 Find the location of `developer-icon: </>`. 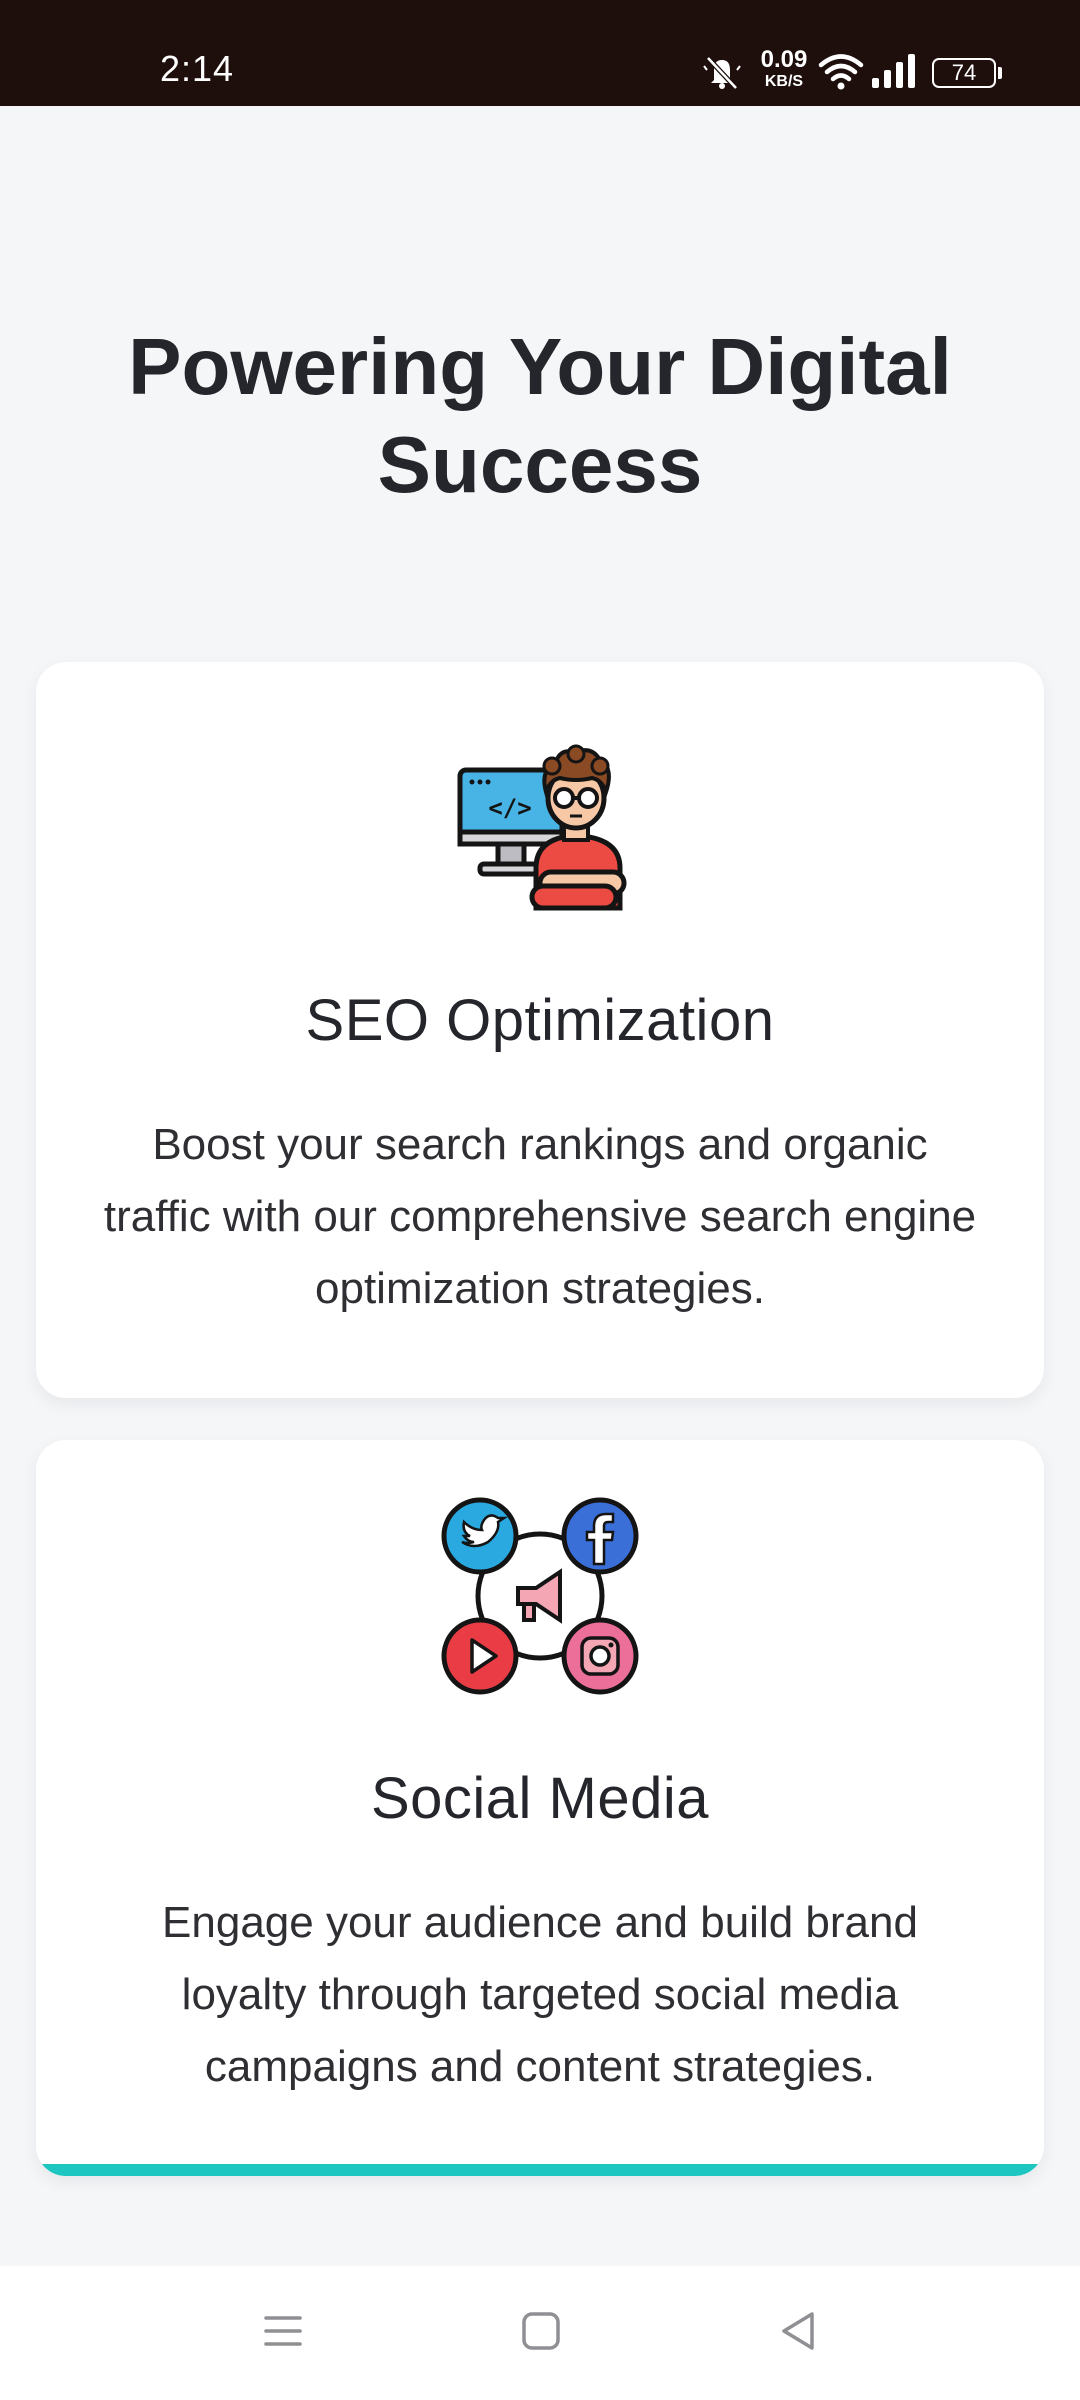

developer-icon: </> is located at coordinates (542, 827).